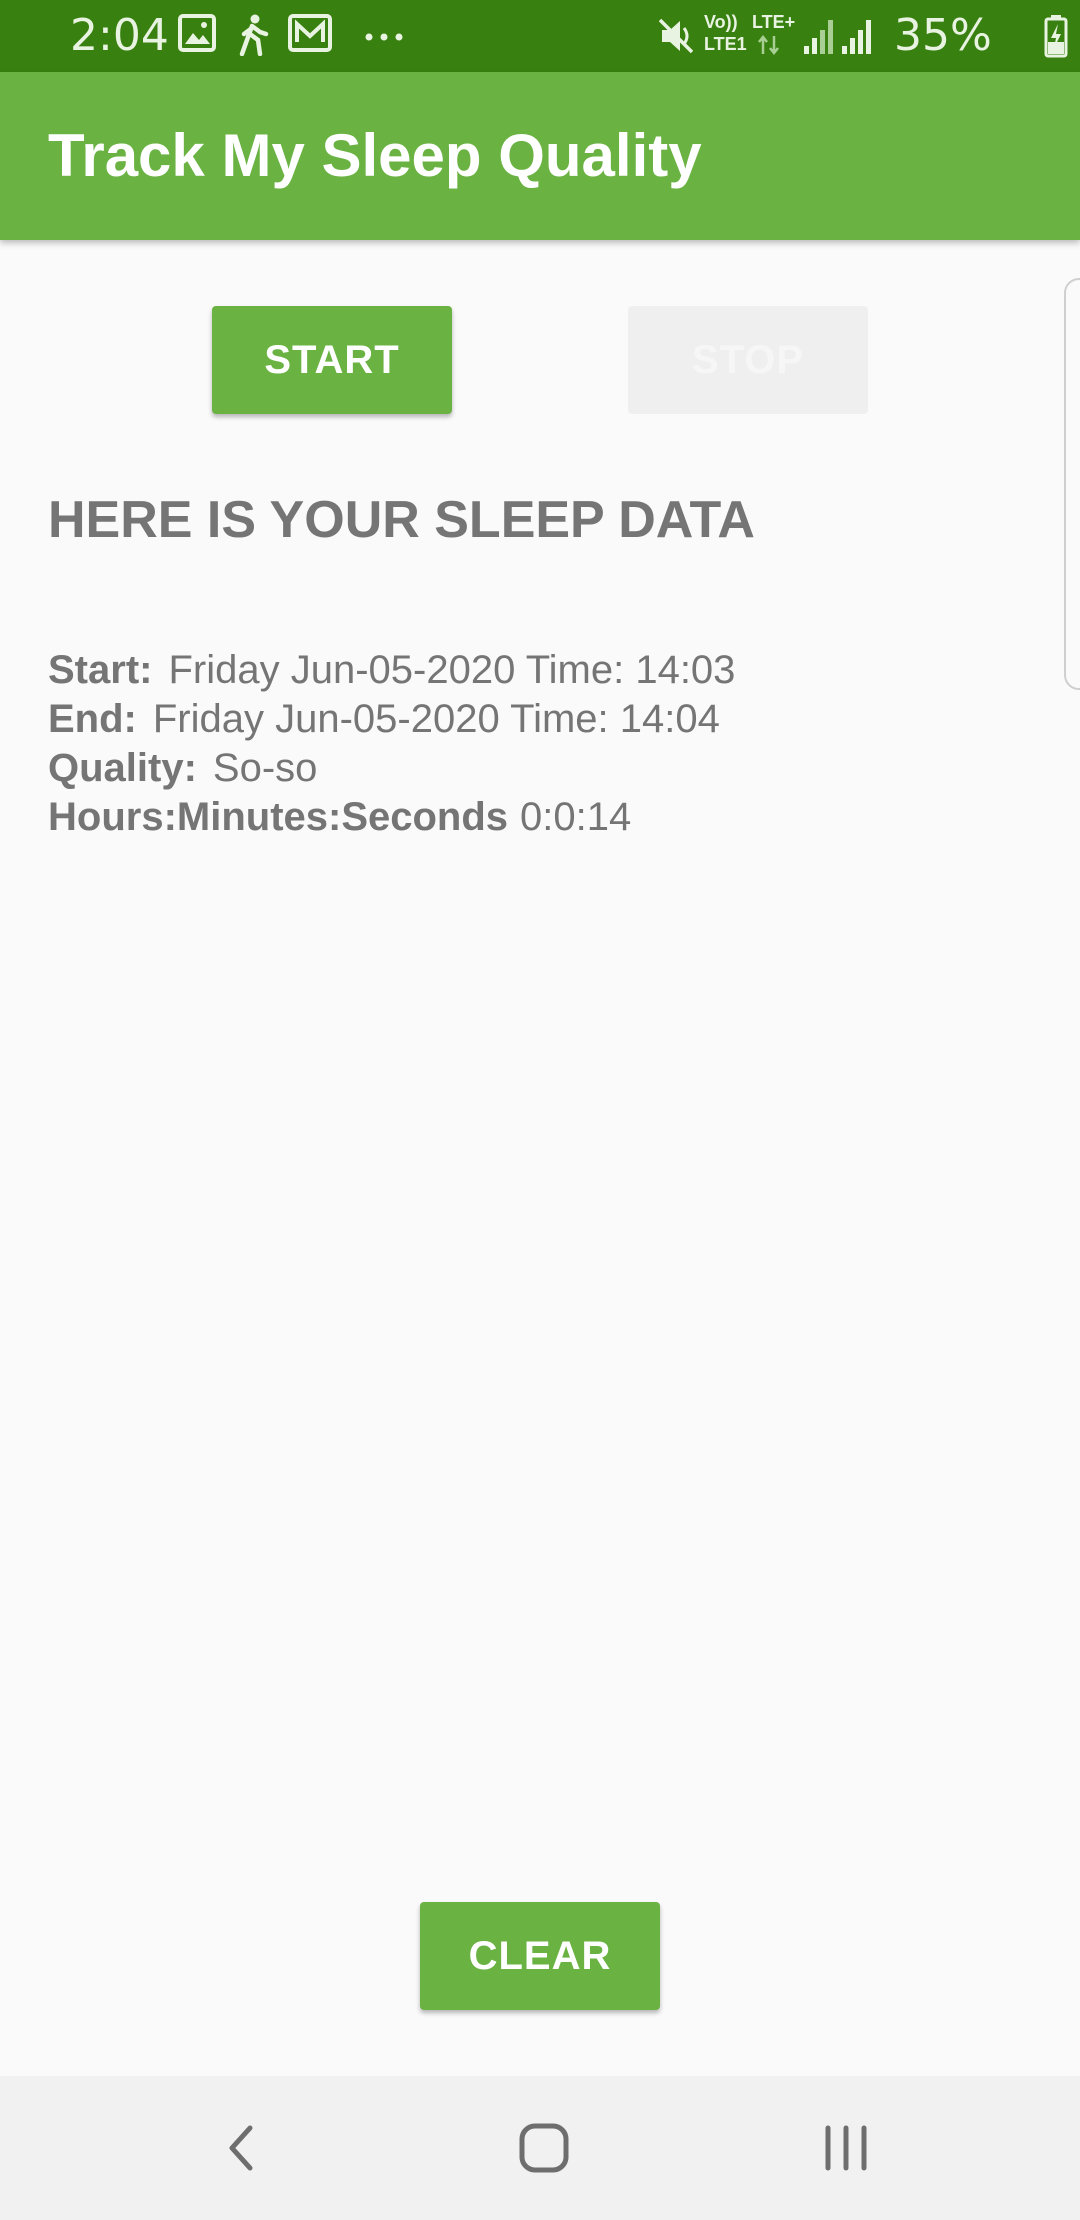 The image size is (1080, 2220). What do you see at coordinates (122, 768) in the screenshot?
I see `quality-label: Quality:` at bounding box center [122, 768].